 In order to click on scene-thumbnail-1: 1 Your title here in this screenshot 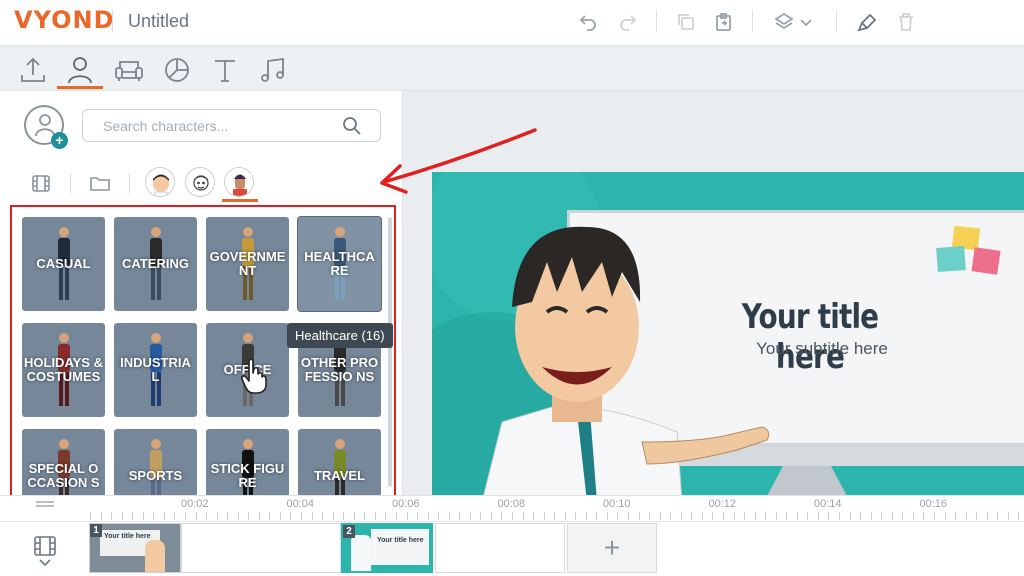, I will do `click(135, 548)`.